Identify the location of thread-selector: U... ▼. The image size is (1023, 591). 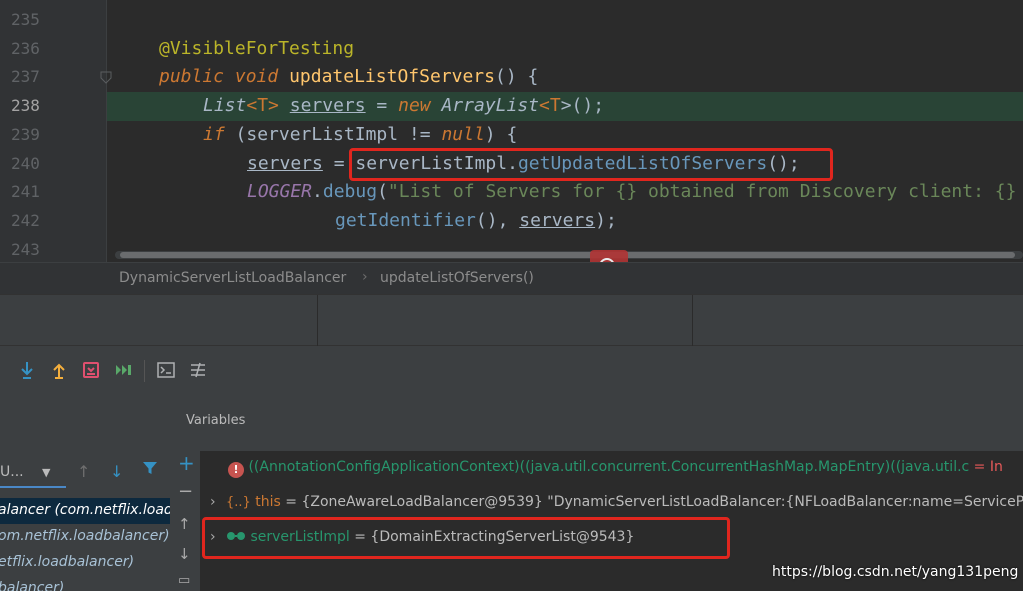
(33, 473).